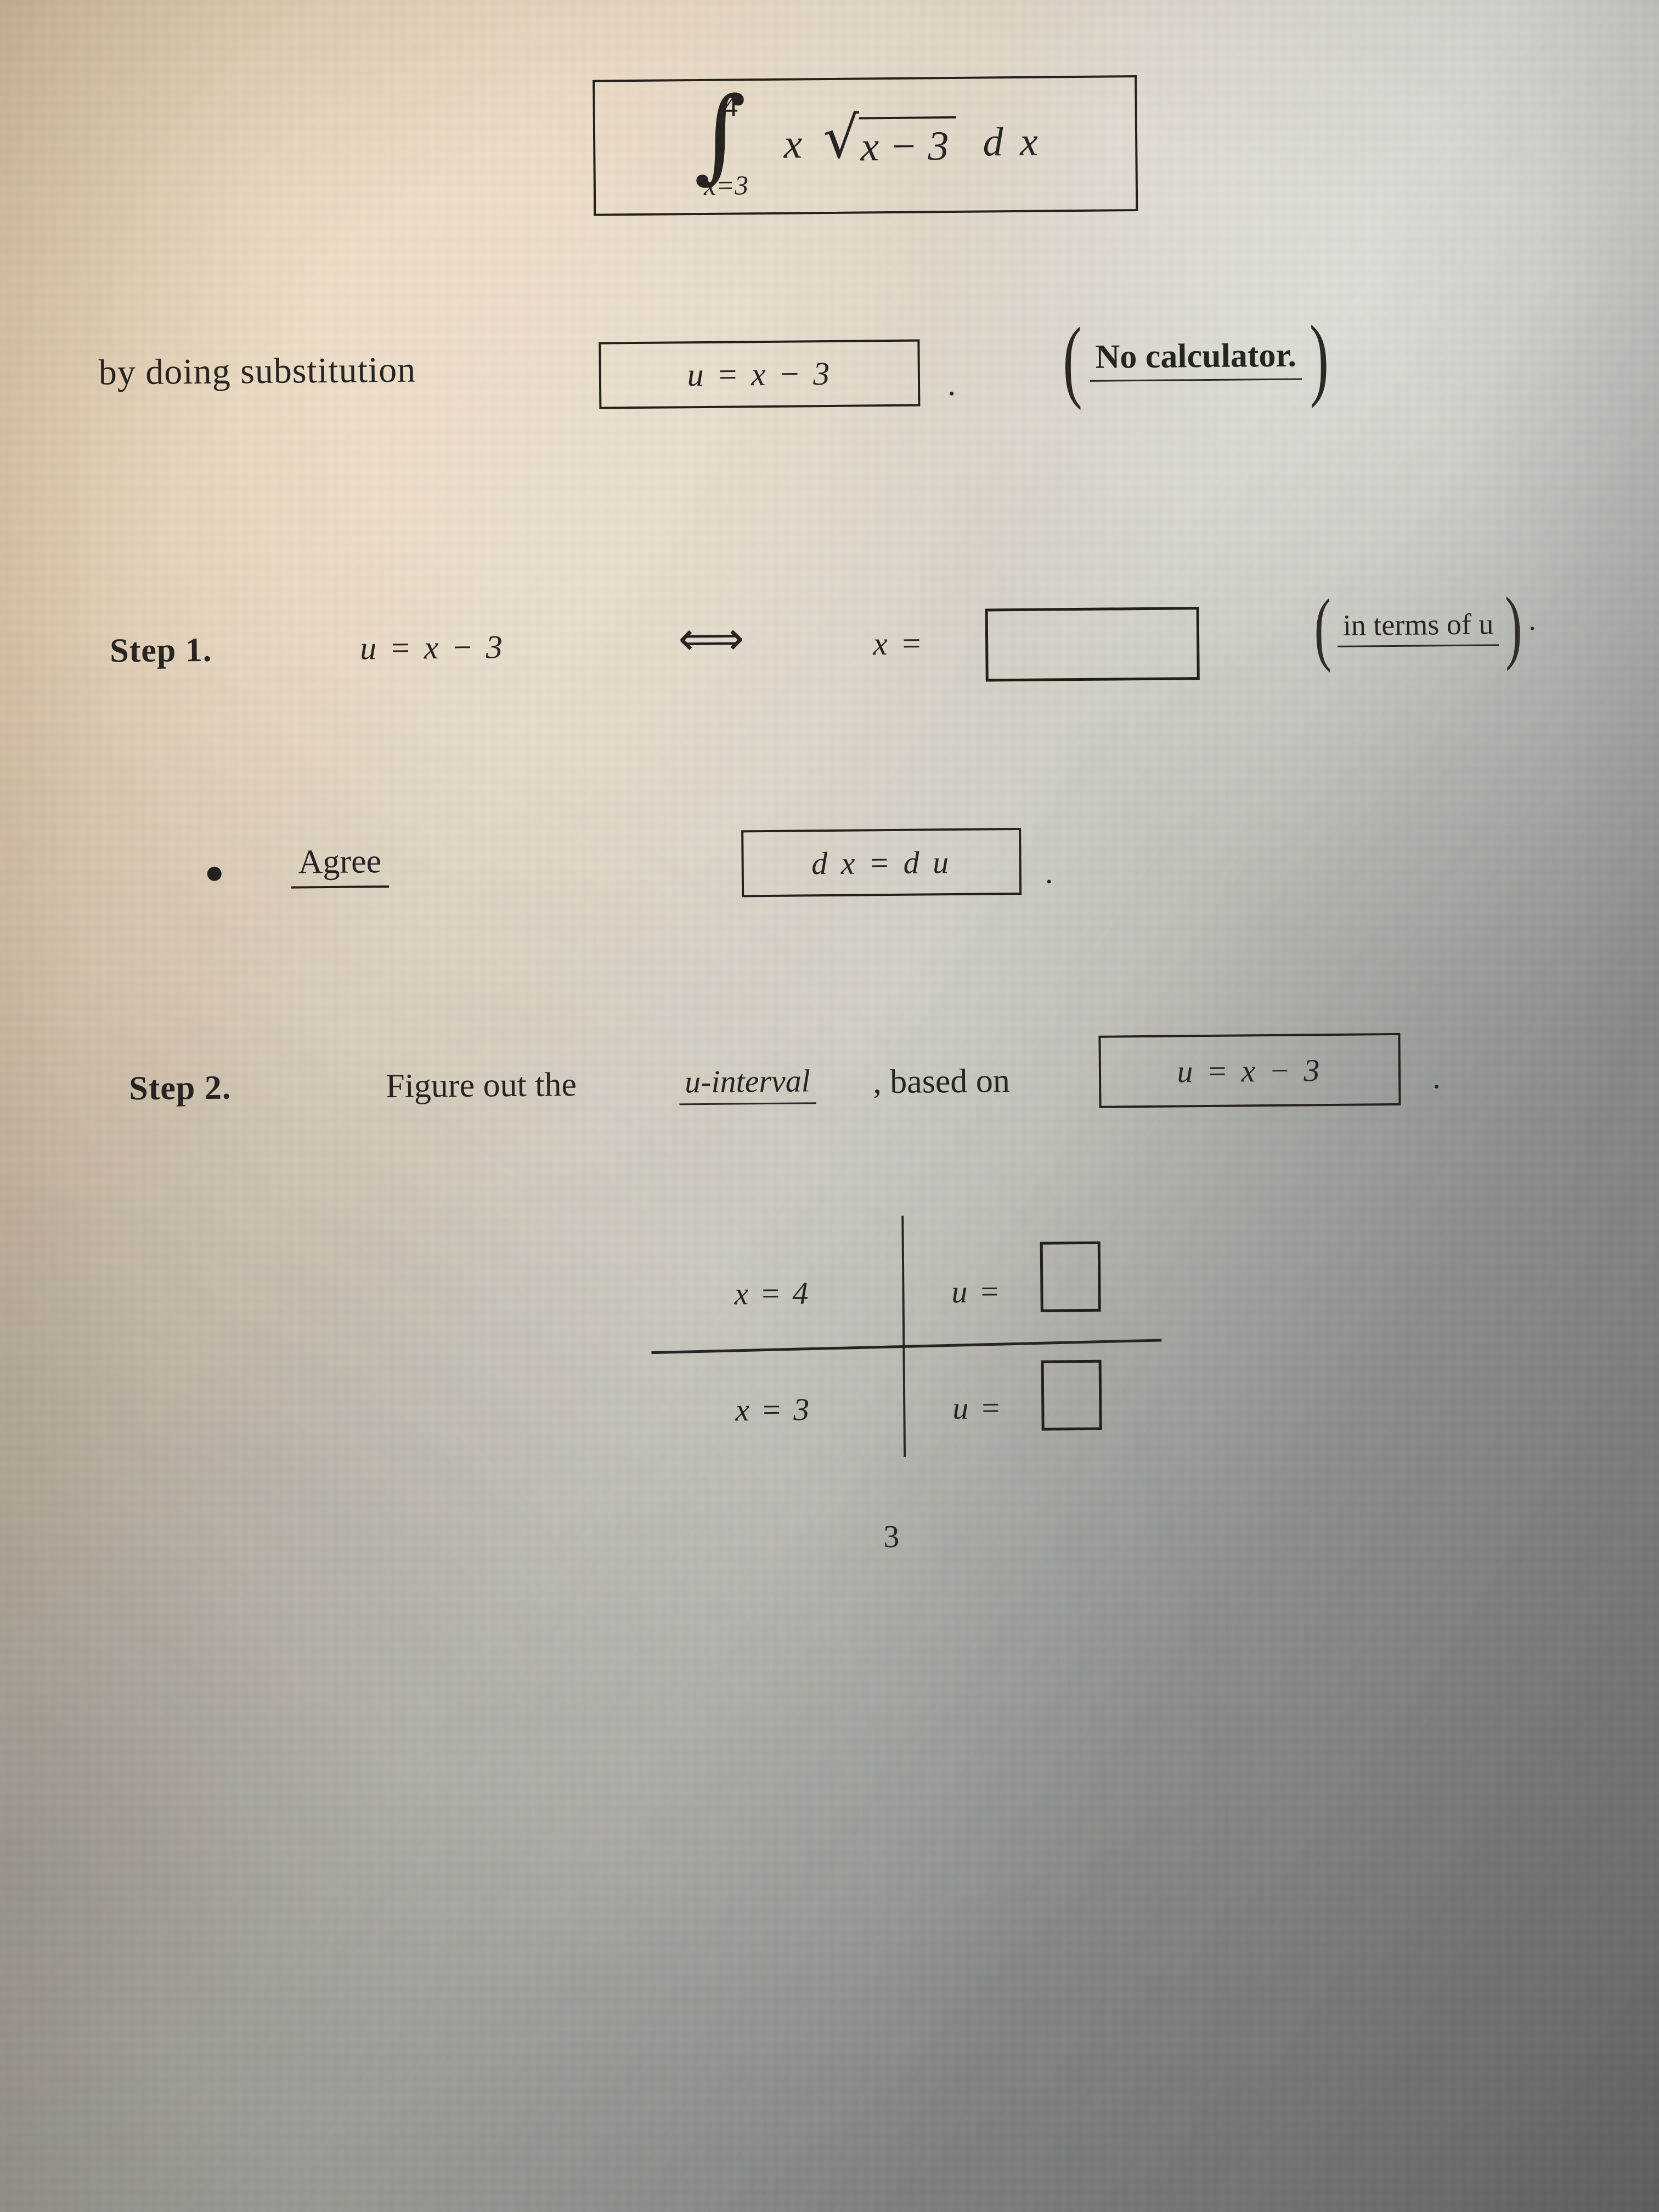 The height and width of the screenshot is (2212, 1659). What do you see at coordinates (1437, 1077) in the screenshot?
I see `step2-period: .` at bounding box center [1437, 1077].